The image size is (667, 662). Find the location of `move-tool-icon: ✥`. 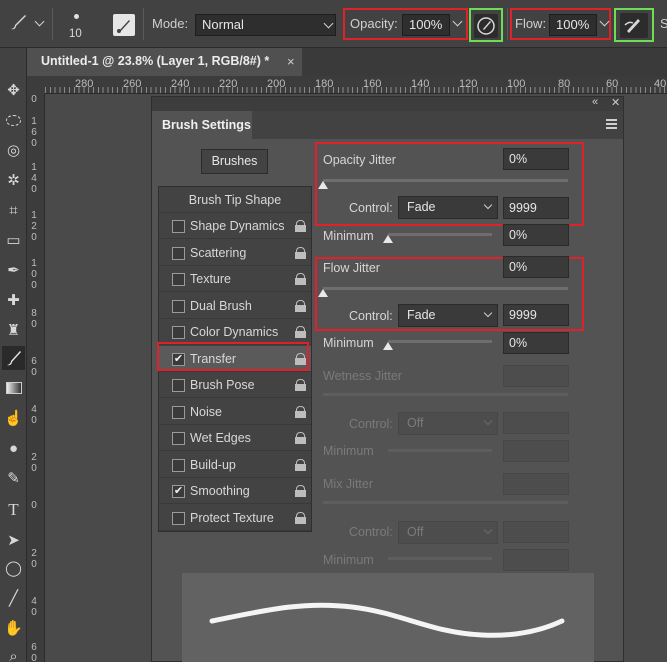

move-tool-icon: ✥ is located at coordinates (13, 90).